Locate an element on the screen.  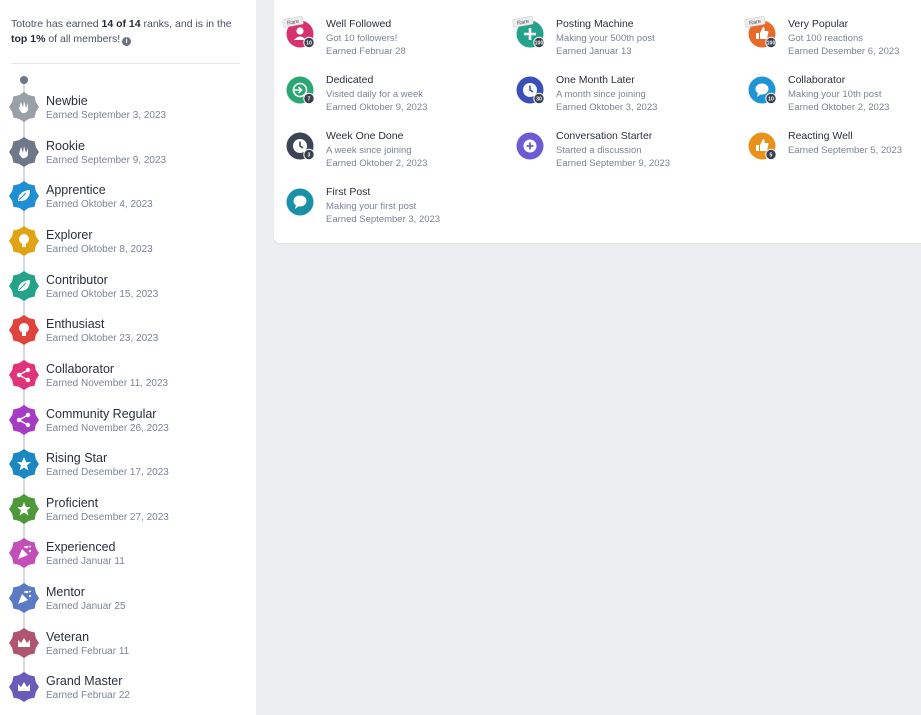
rank-name: Community Regular is located at coordinates (101, 414).